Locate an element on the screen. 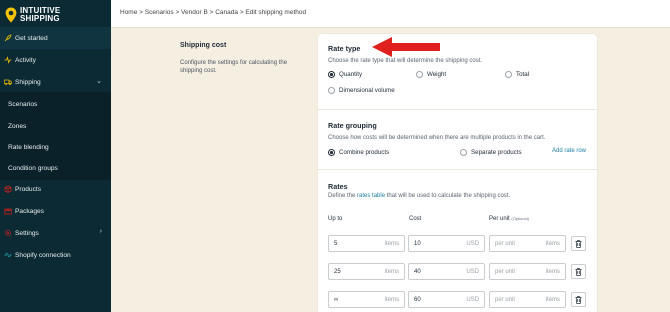  column-header-cost: Cost is located at coordinates (415, 219).